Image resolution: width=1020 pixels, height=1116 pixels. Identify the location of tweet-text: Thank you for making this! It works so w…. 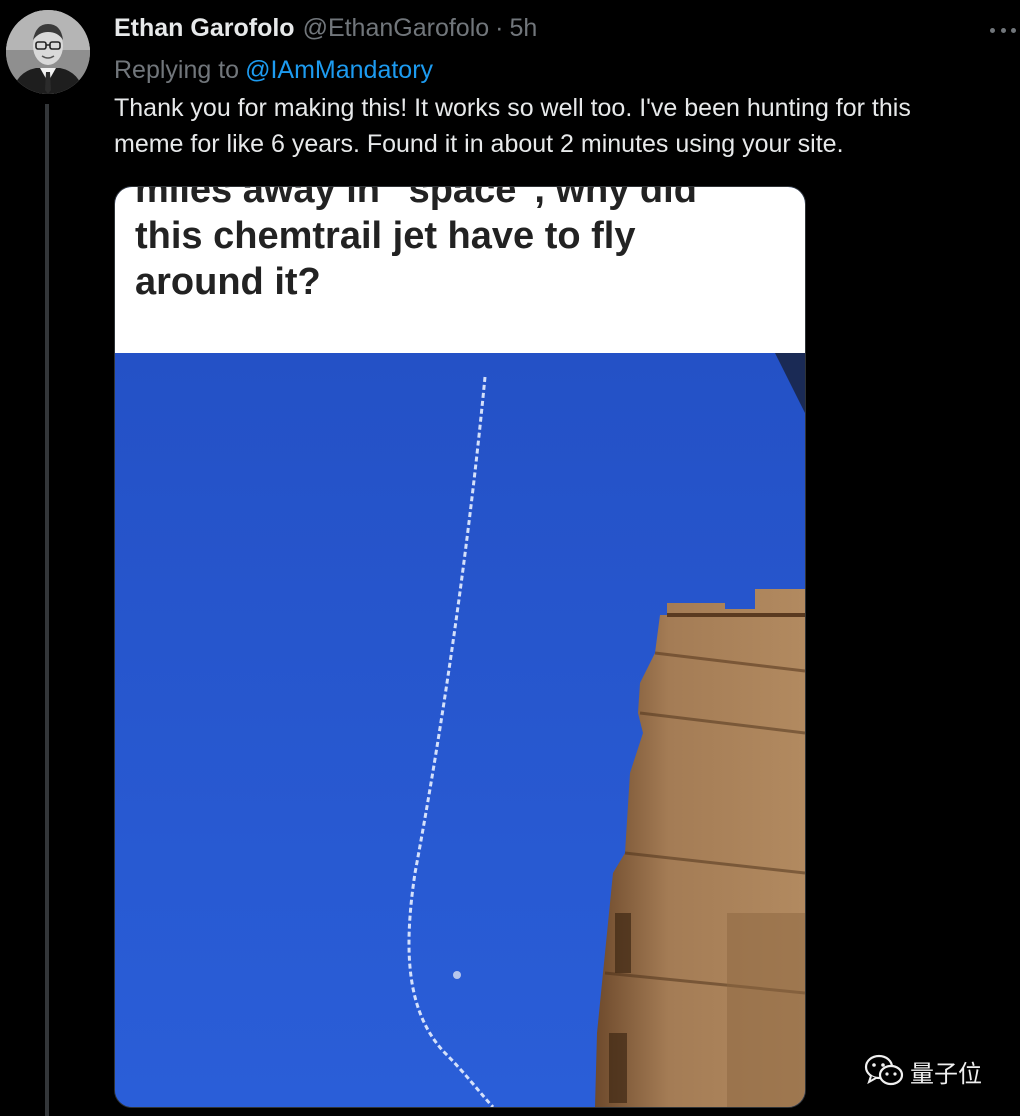
(512, 126).